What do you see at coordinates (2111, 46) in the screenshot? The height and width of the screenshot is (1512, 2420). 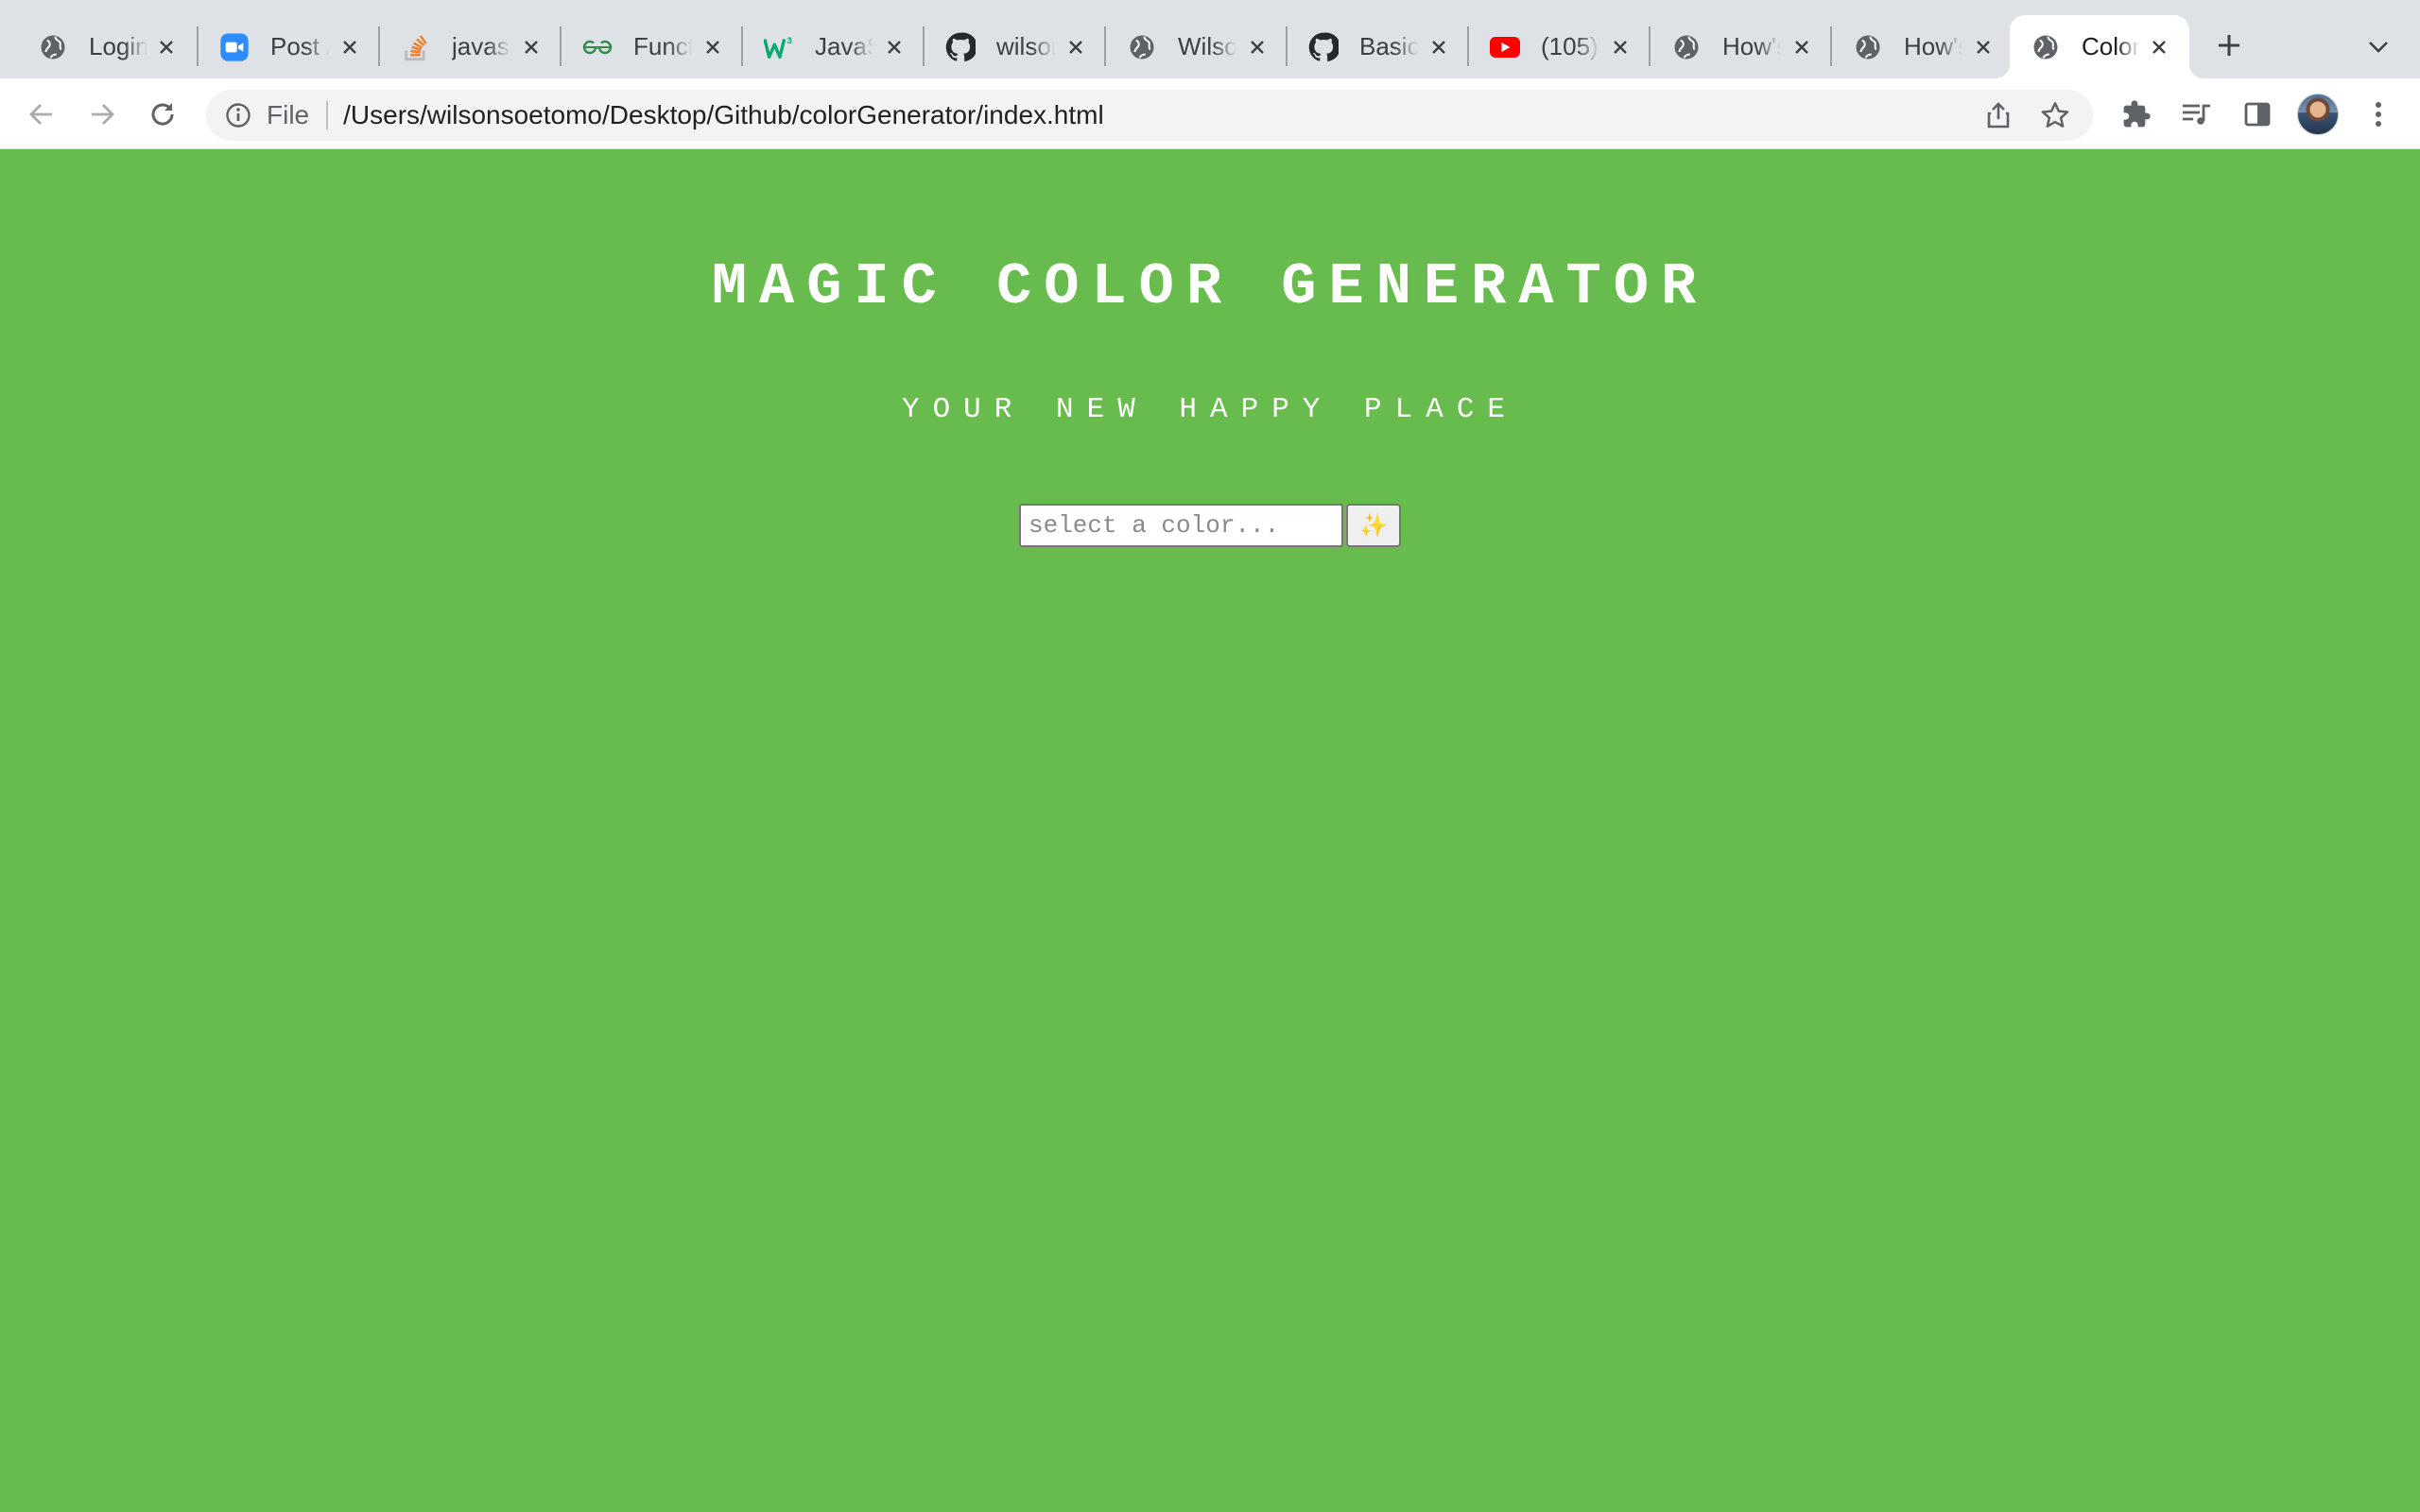 I see `tab-title: Color` at bounding box center [2111, 46].